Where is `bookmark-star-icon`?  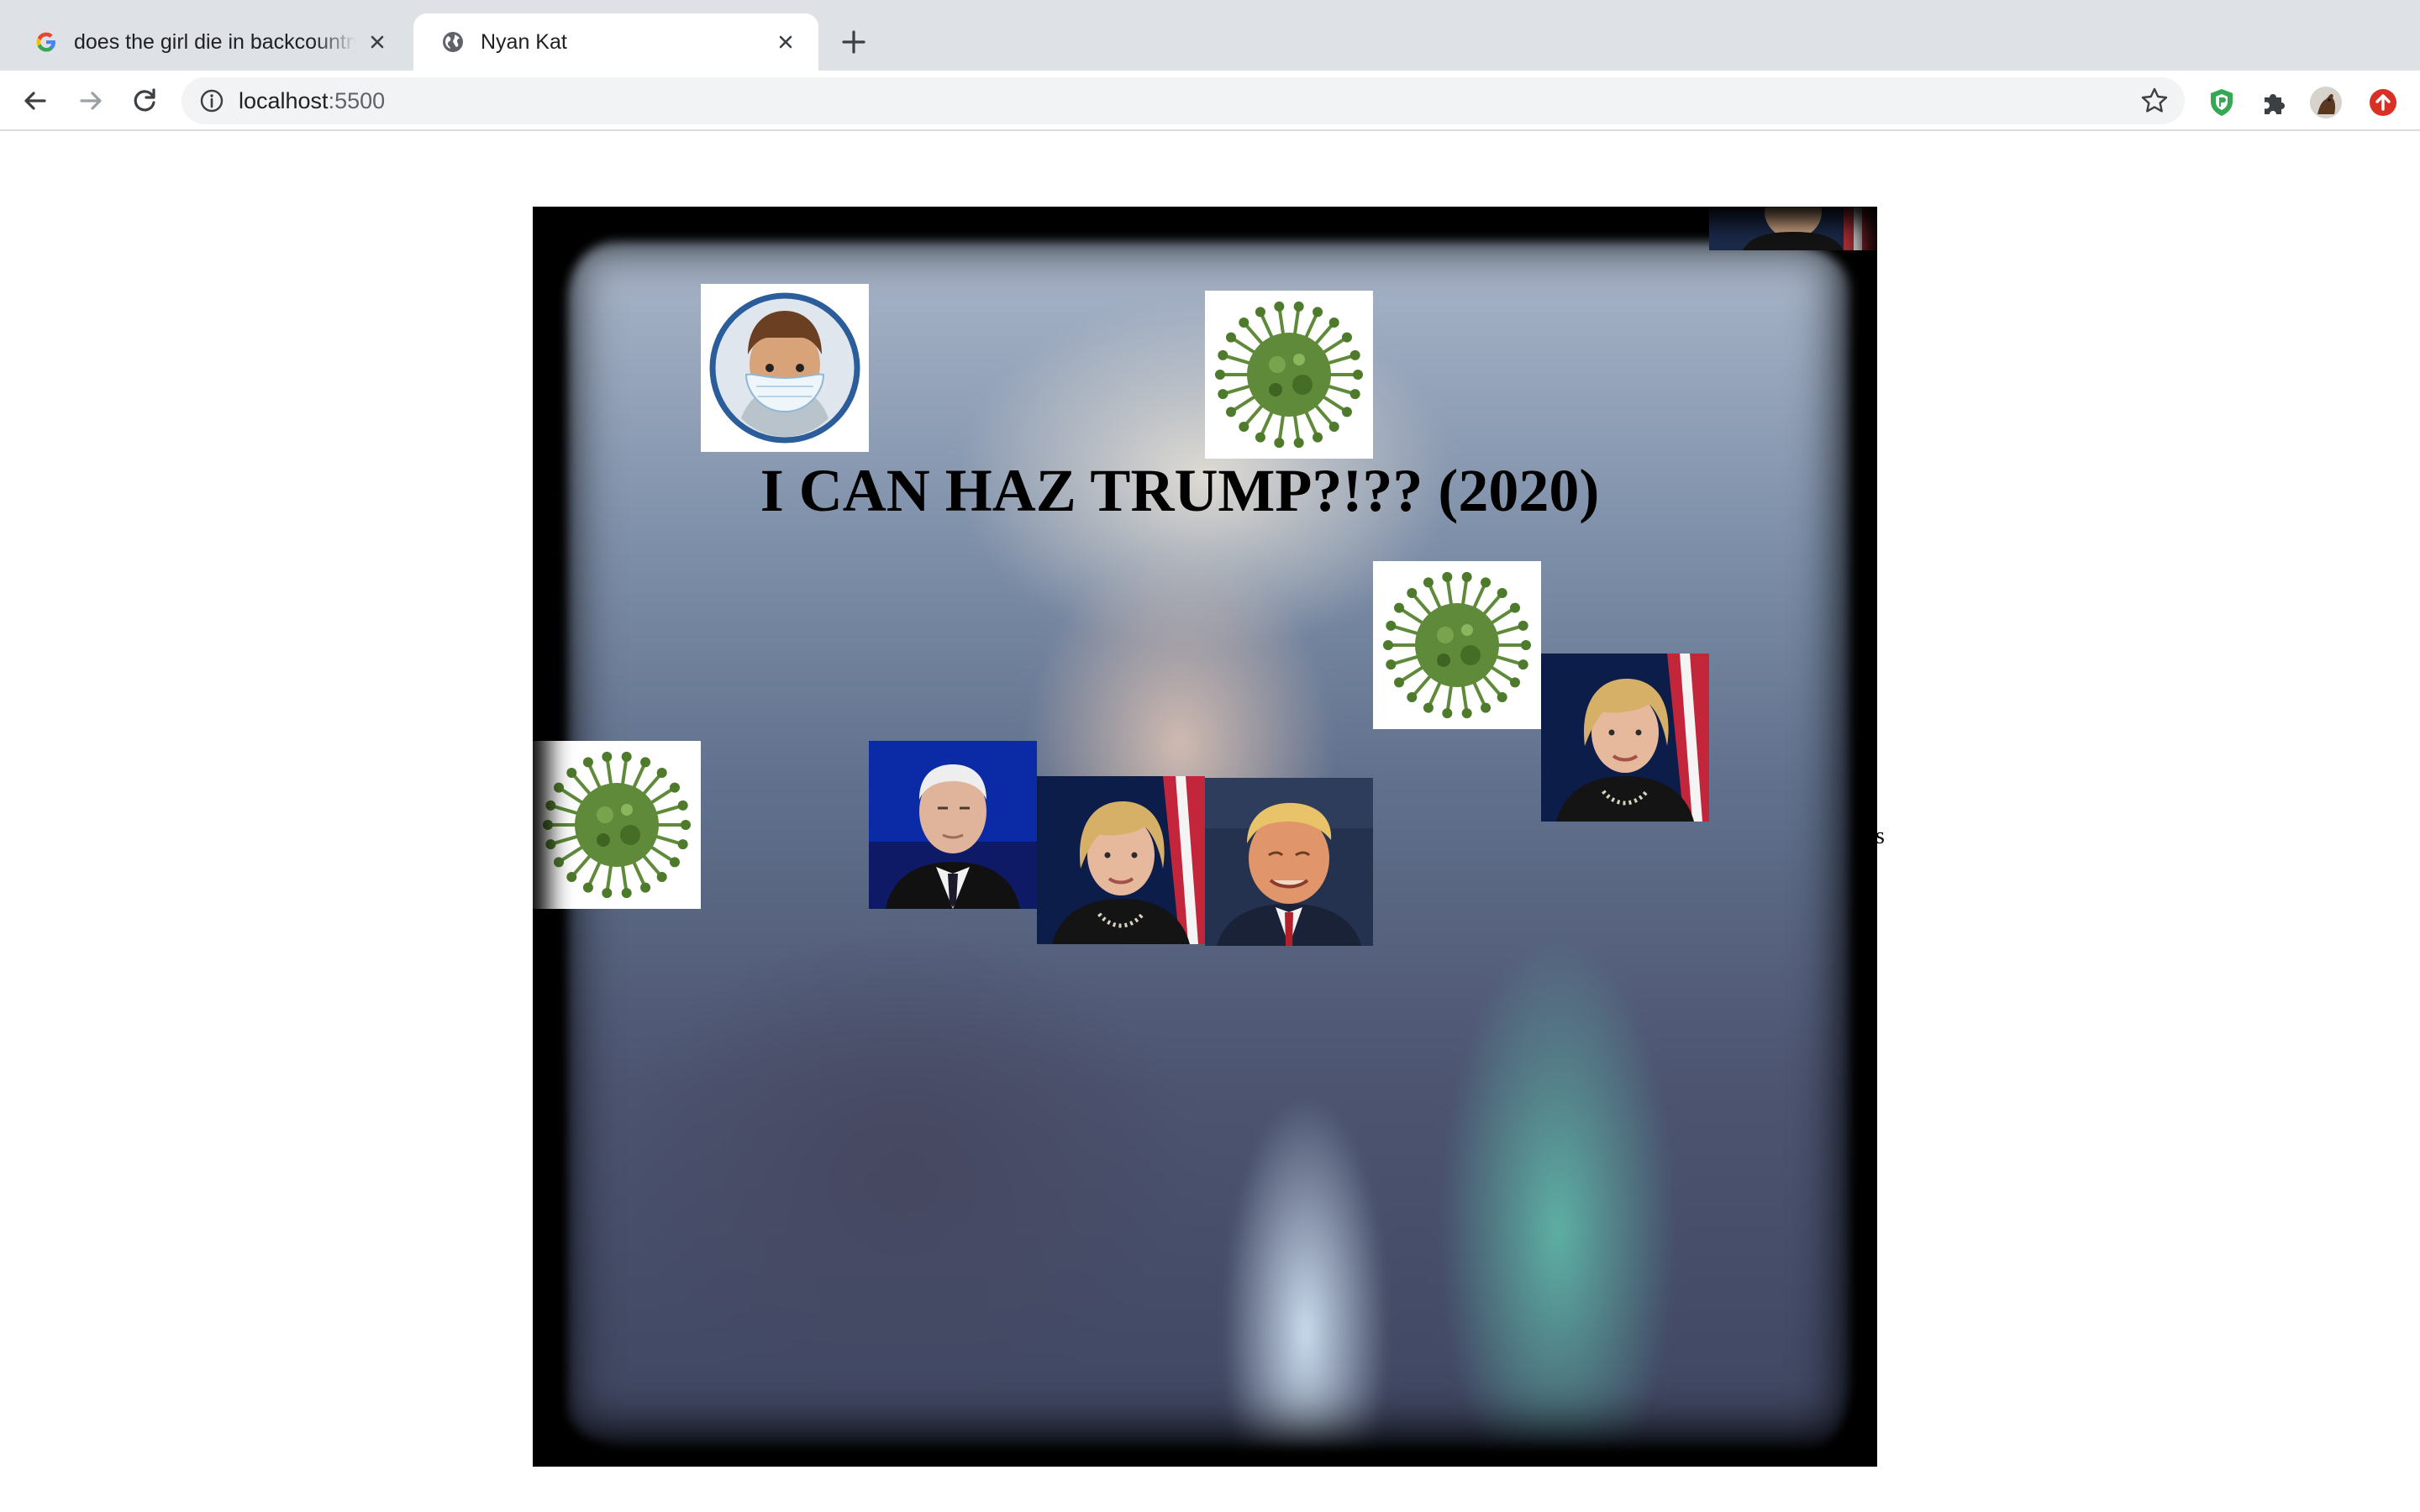 bookmark-star-icon is located at coordinates (2154, 101).